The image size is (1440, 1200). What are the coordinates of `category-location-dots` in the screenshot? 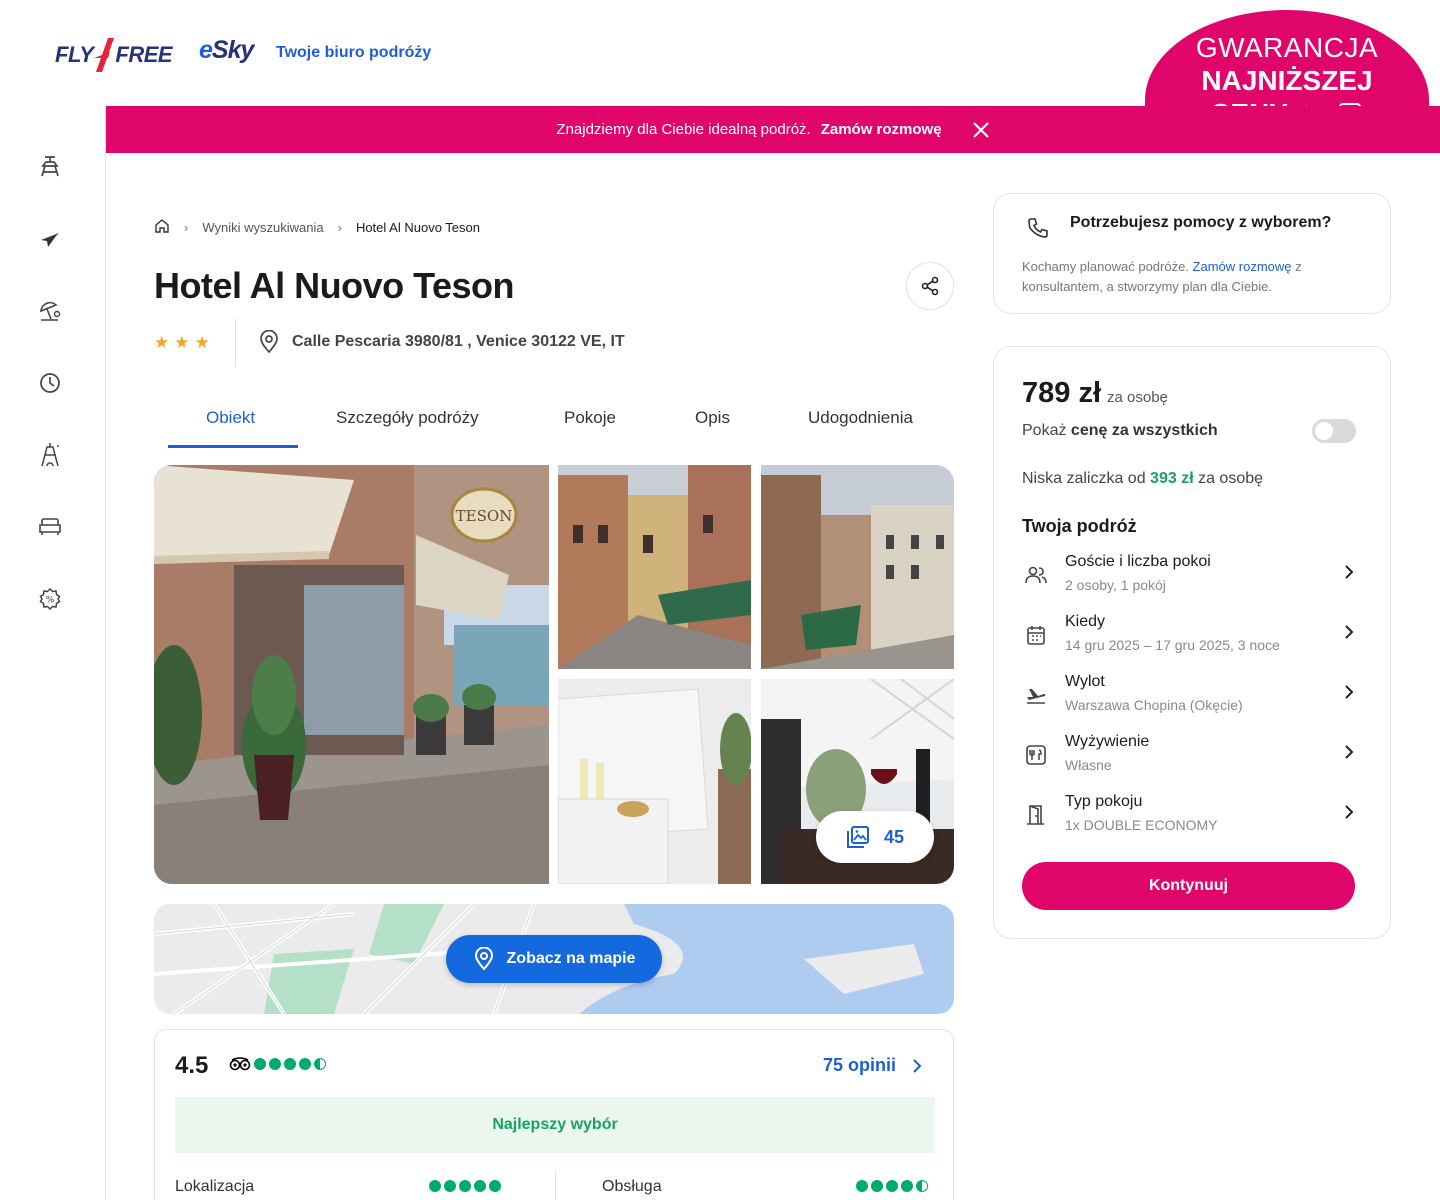 It's located at (465, 1186).